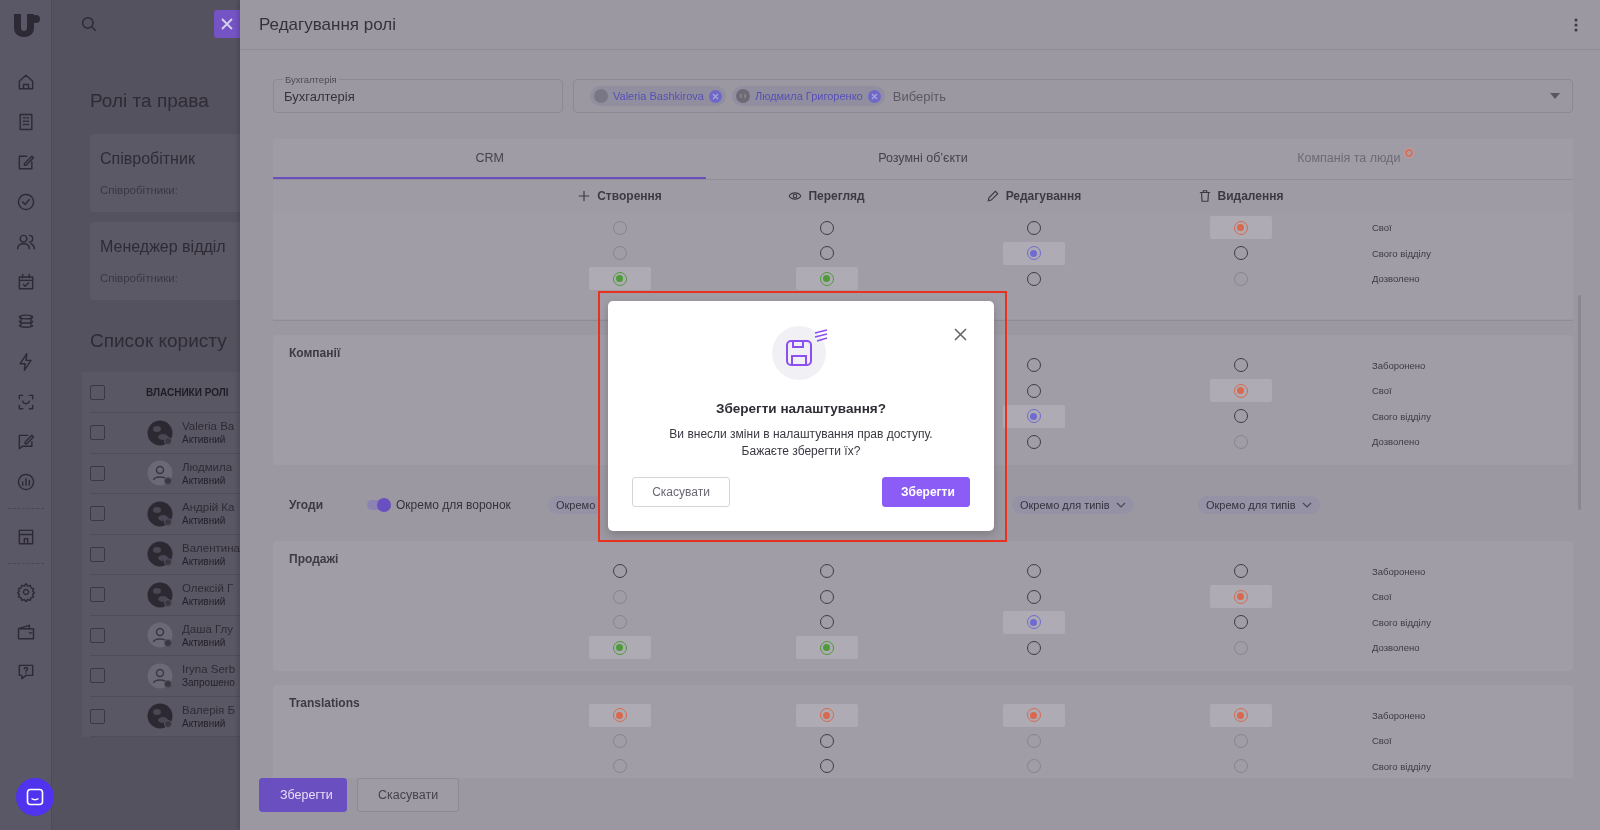  Describe the element at coordinates (25, 242) in the screenshot. I see `users-icon` at that location.